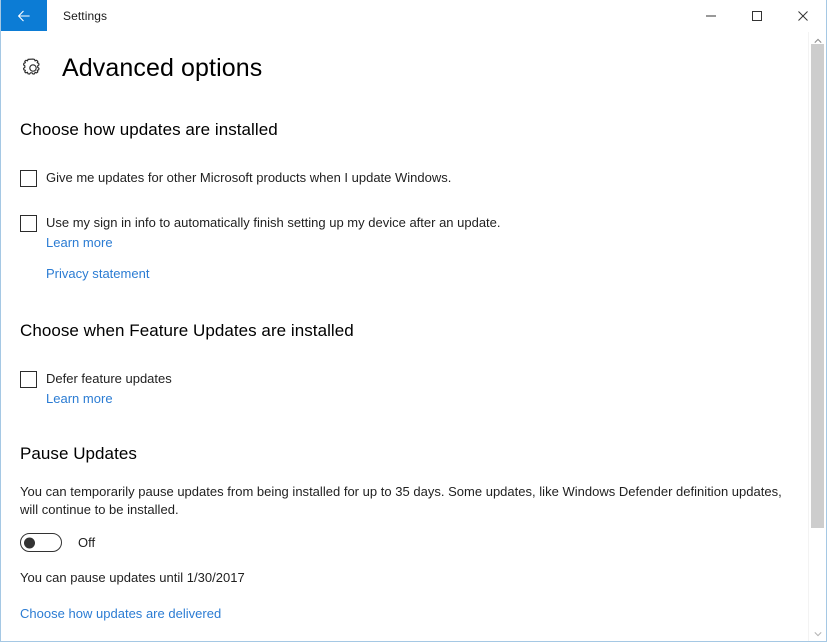  Describe the element at coordinates (28, 379) in the screenshot. I see `checkbox-defer-feature-updates` at that location.